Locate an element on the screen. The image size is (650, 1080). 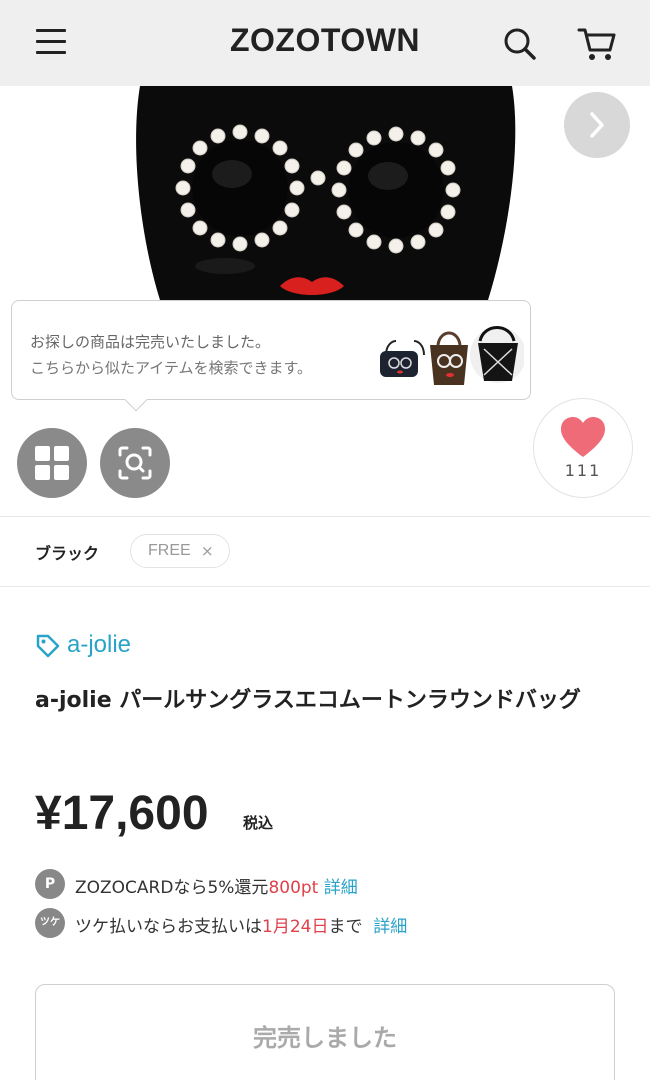
navy-bag-thumb is located at coordinates (402, 358).